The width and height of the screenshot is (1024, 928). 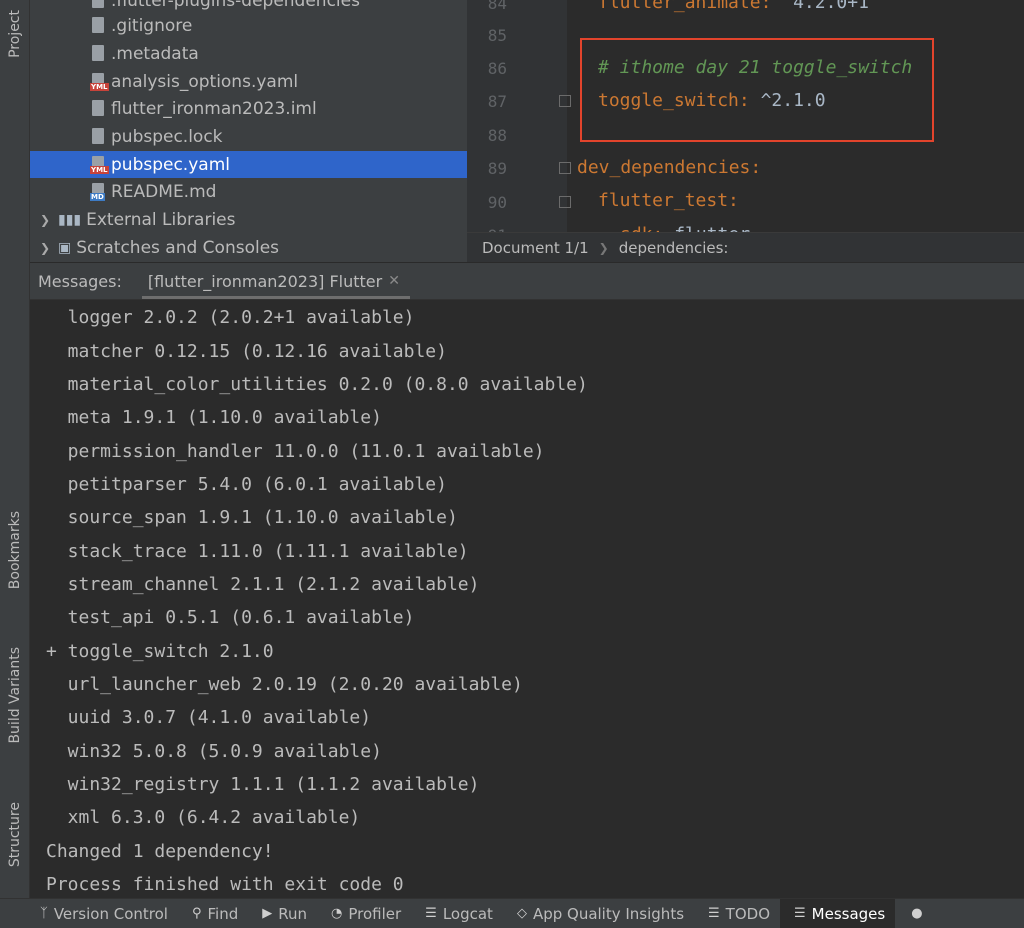 What do you see at coordinates (44, 913) in the screenshot?
I see `branch-icon: ᛉ` at bounding box center [44, 913].